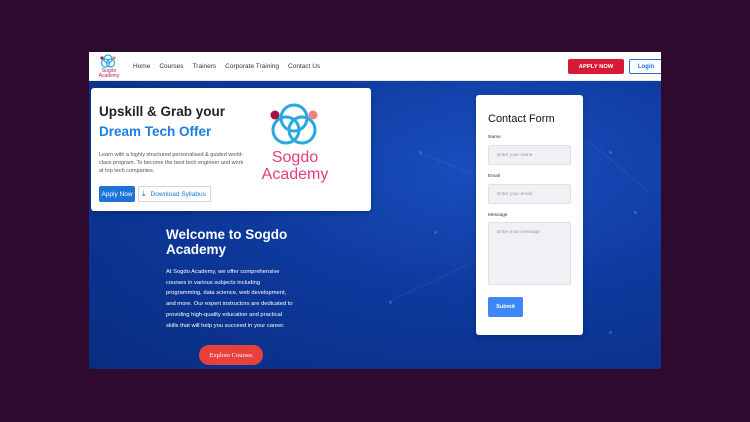 This screenshot has height=422, width=750. What do you see at coordinates (155, 131) in the screenshot?
I see `hero-heading-line2: Dream Tech Offer` at bounding box center [155, 131].